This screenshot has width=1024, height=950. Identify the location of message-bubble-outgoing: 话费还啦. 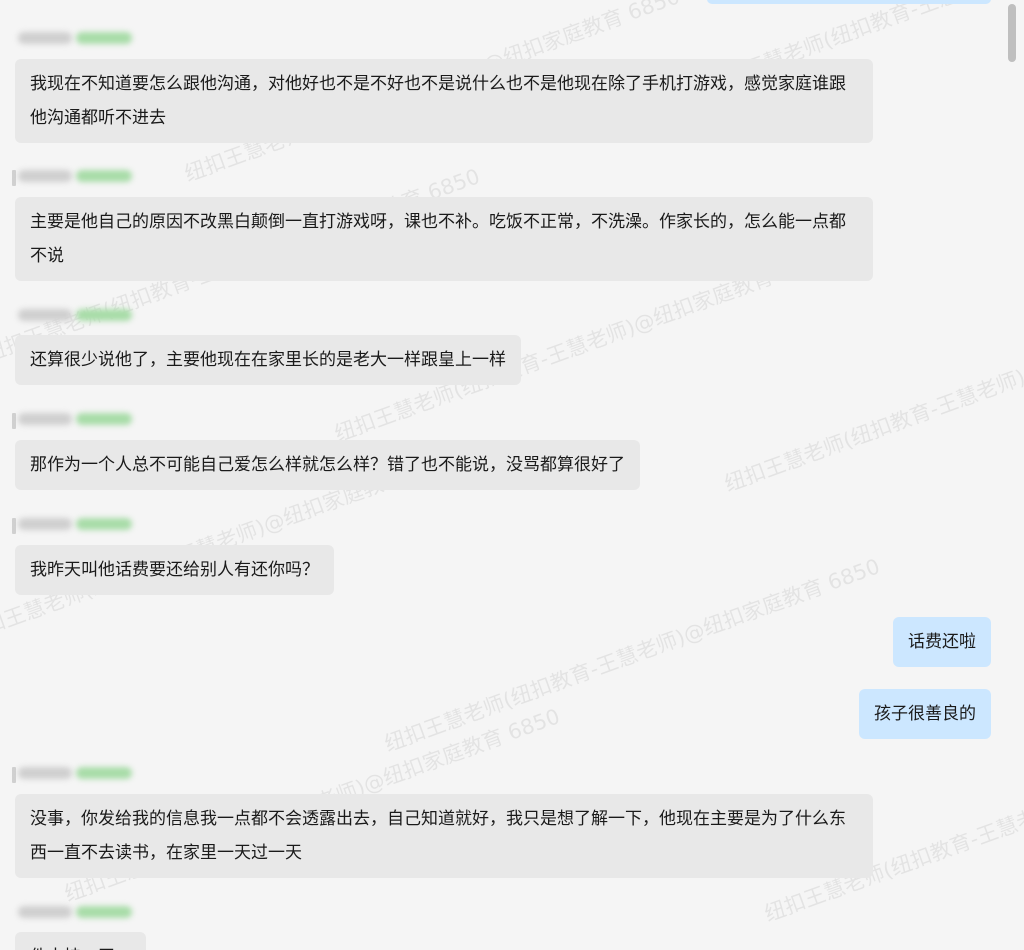
(942, 642).